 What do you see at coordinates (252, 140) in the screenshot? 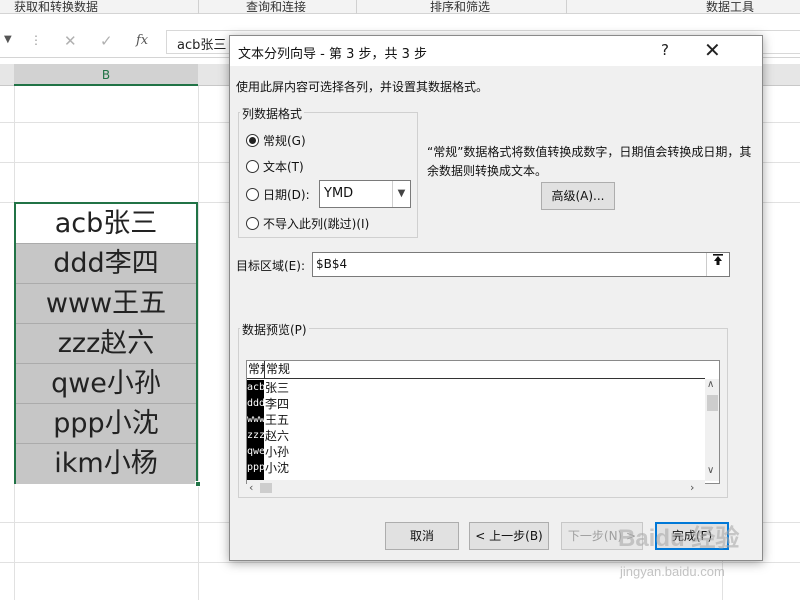
I see `radio-general-button` at bounding box center [252, 140].